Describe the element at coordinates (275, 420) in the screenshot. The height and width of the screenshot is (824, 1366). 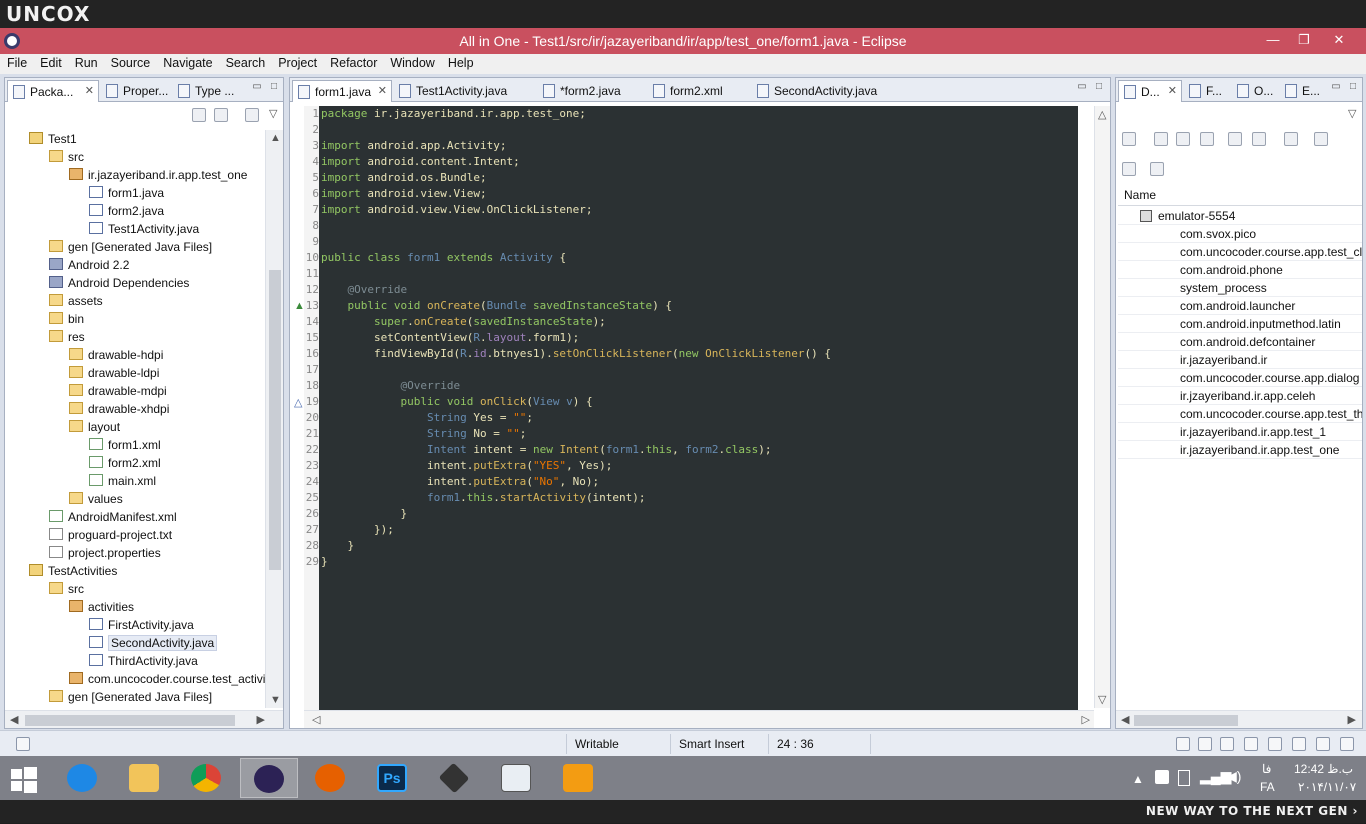
I see `scroll-thumb` at that location.